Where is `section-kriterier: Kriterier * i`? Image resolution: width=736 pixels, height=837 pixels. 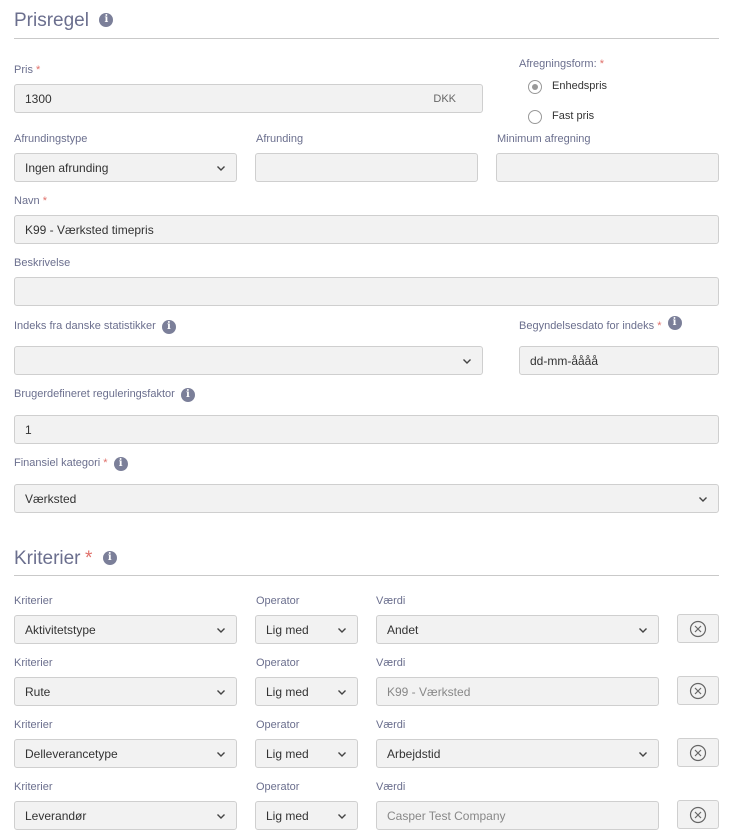
section-kriterier: Kriterier * i is located at coordinates (65, 559).